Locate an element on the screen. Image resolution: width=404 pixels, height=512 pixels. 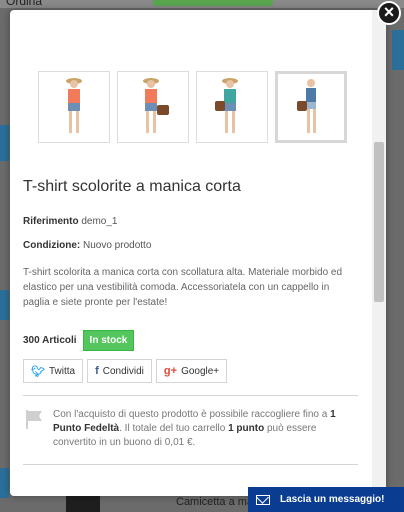
model-orange-top-bag-icon is located at coordinates (156, 105).